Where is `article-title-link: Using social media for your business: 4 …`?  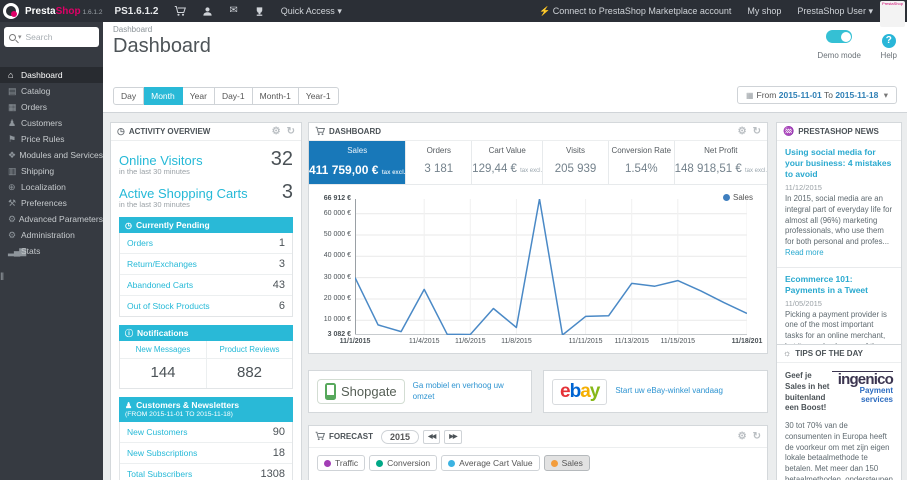
article-title-link: Using social media for your business: 4 … is located at coordinates (839, 163).